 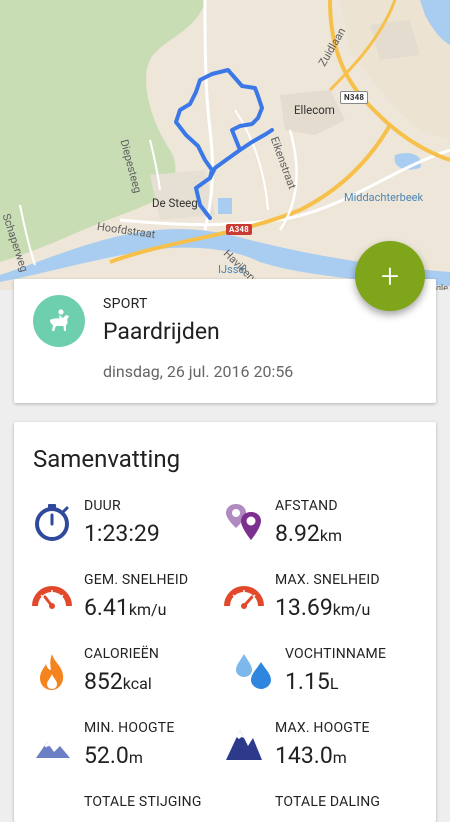 What do you see at coordinates (53, 750) in the screenshot?
I see `mountain-low-icon` at bounding box center [53, 750].